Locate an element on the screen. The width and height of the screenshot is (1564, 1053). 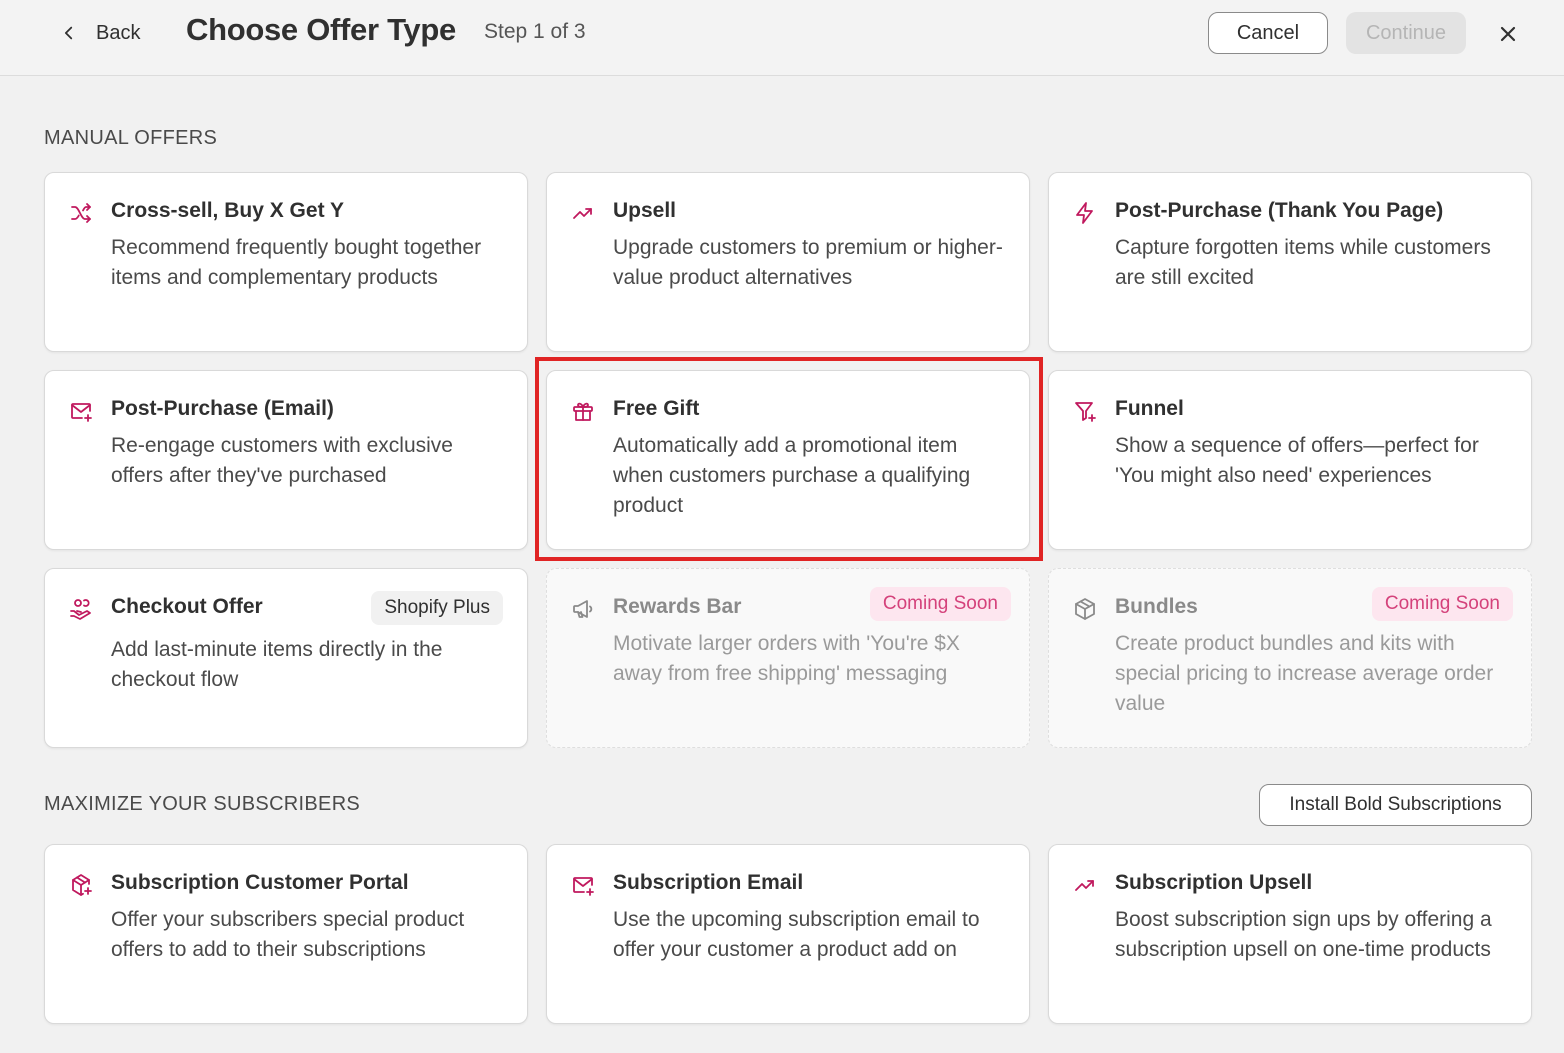
box-plus-icon is located at coordinates (81, 885).